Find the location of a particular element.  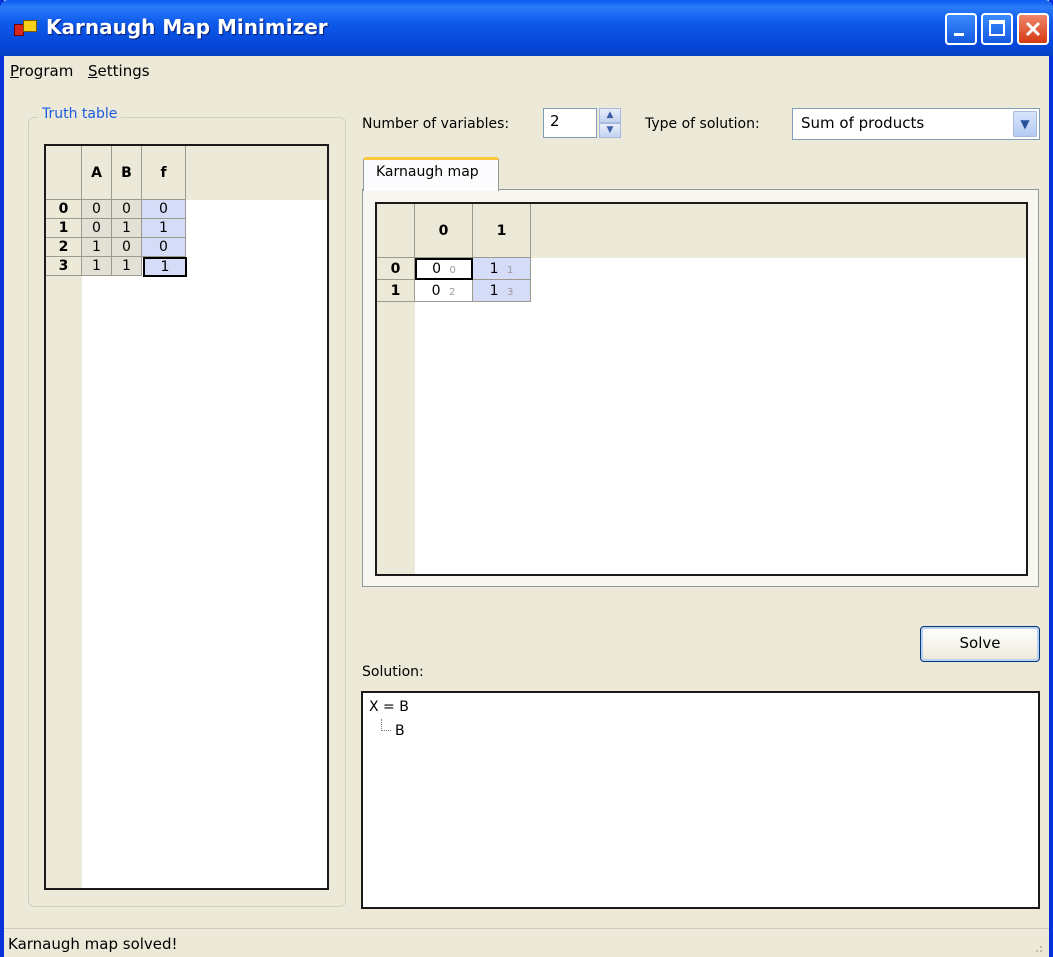

truth-table-legend: Truth table is located at coordinates (80, 114).